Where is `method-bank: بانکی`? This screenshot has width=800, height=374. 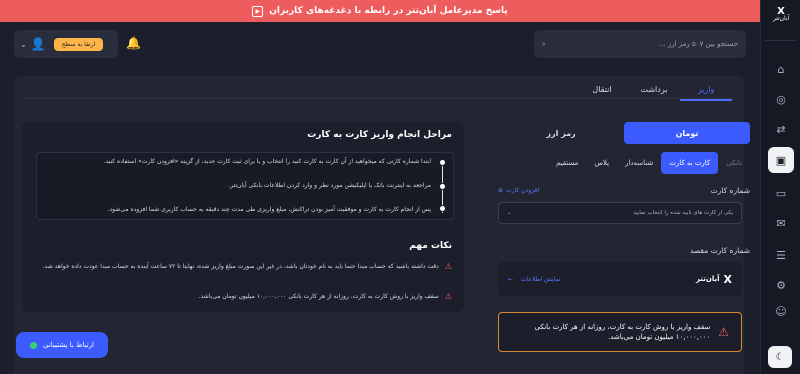 method-bank: بانکی is located at coordinates (734, 163).